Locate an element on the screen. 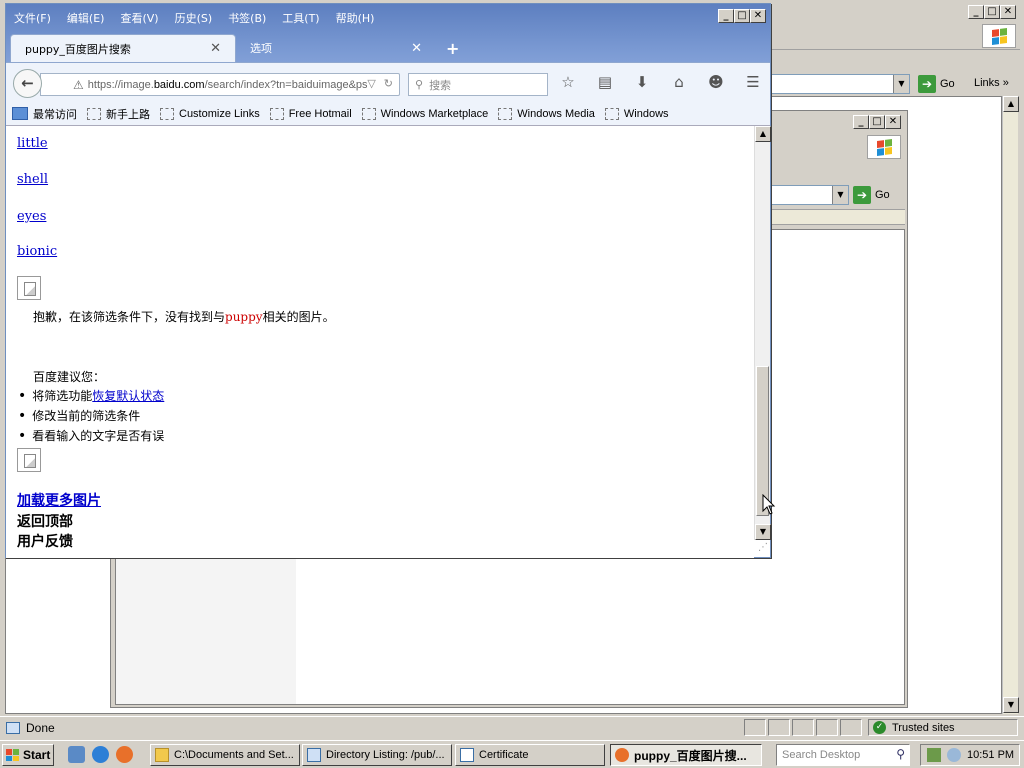 The height and width of the screenshot is (768, 1024). ie-mid-window-controls: _ □ ✕ is located at coordinates (877, 122).